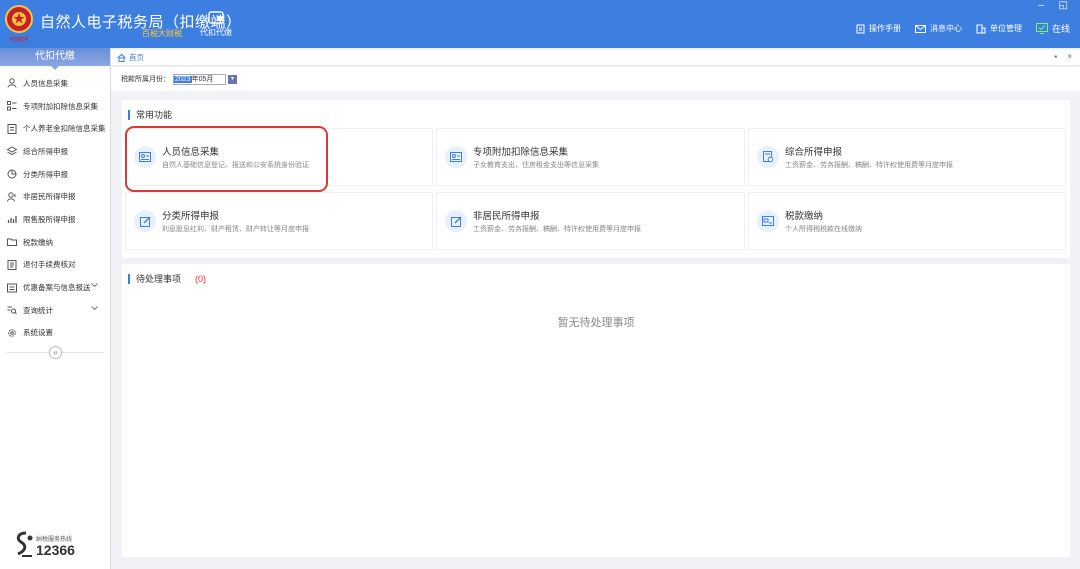 The width and height of the screenshot is (1080, 569). What do you see at coordinates (963, 28) in the screenshot?
I see `header-links: 操作手册 消息中心 单位管理 在线` at bounding box center [963, 28].